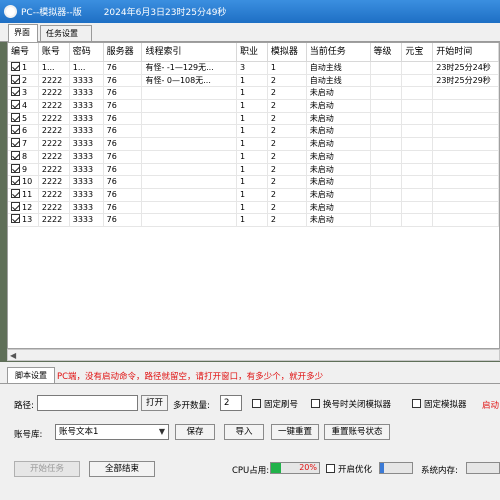 This screenshot has width=500, height=500. I want to click on table-row: 7 2222 3333 76 1 2 未启动, so click(253, 144).